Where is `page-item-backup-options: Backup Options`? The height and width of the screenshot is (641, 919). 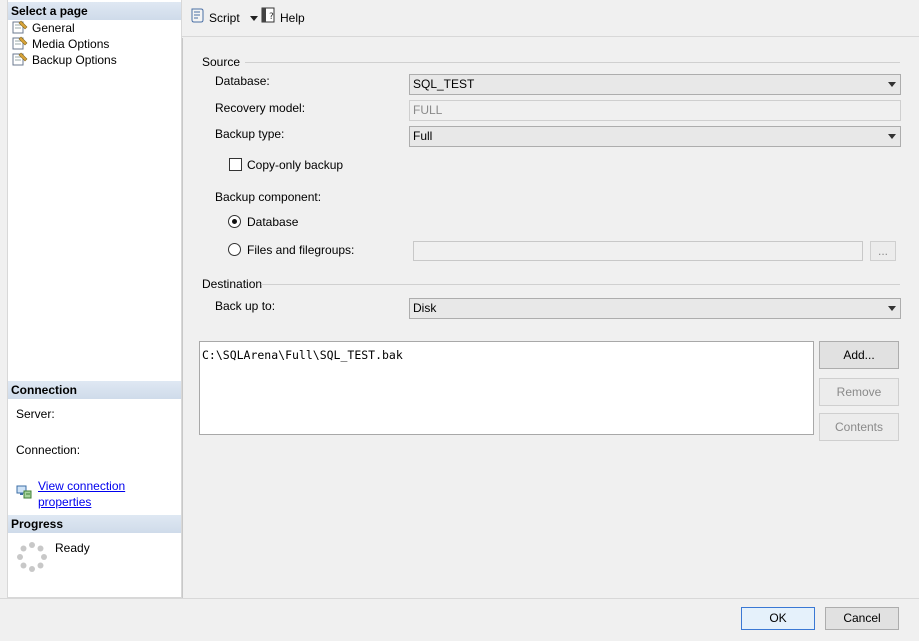
page-item-backup-options: Backup Options is located at coordinates (64, 60).